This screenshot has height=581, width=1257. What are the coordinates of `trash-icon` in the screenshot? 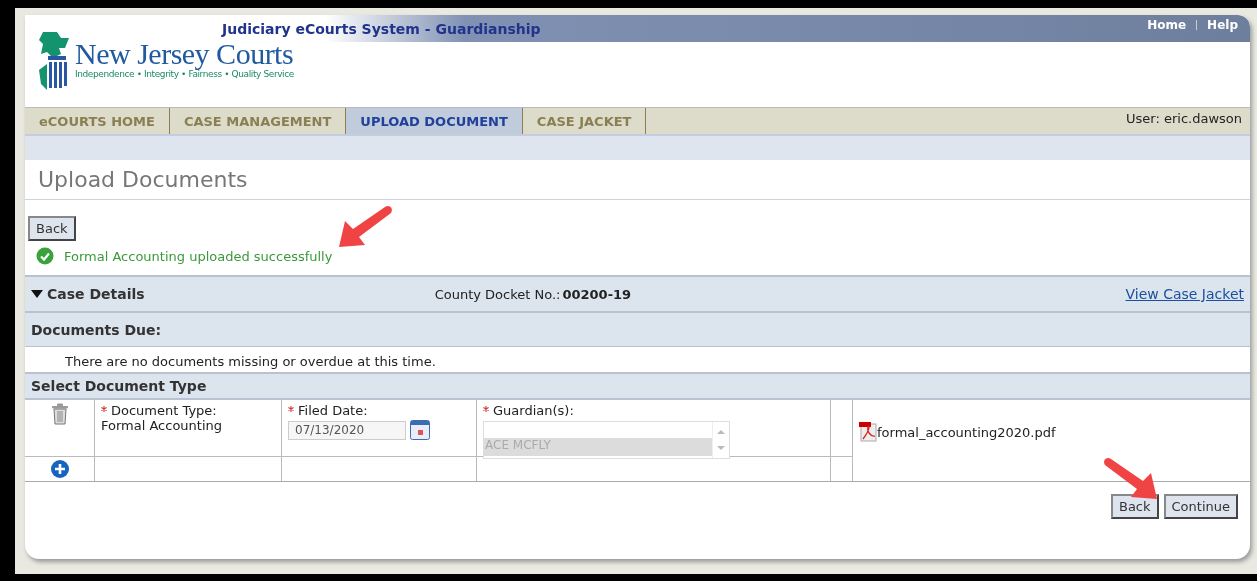 It's located at (59, 414).